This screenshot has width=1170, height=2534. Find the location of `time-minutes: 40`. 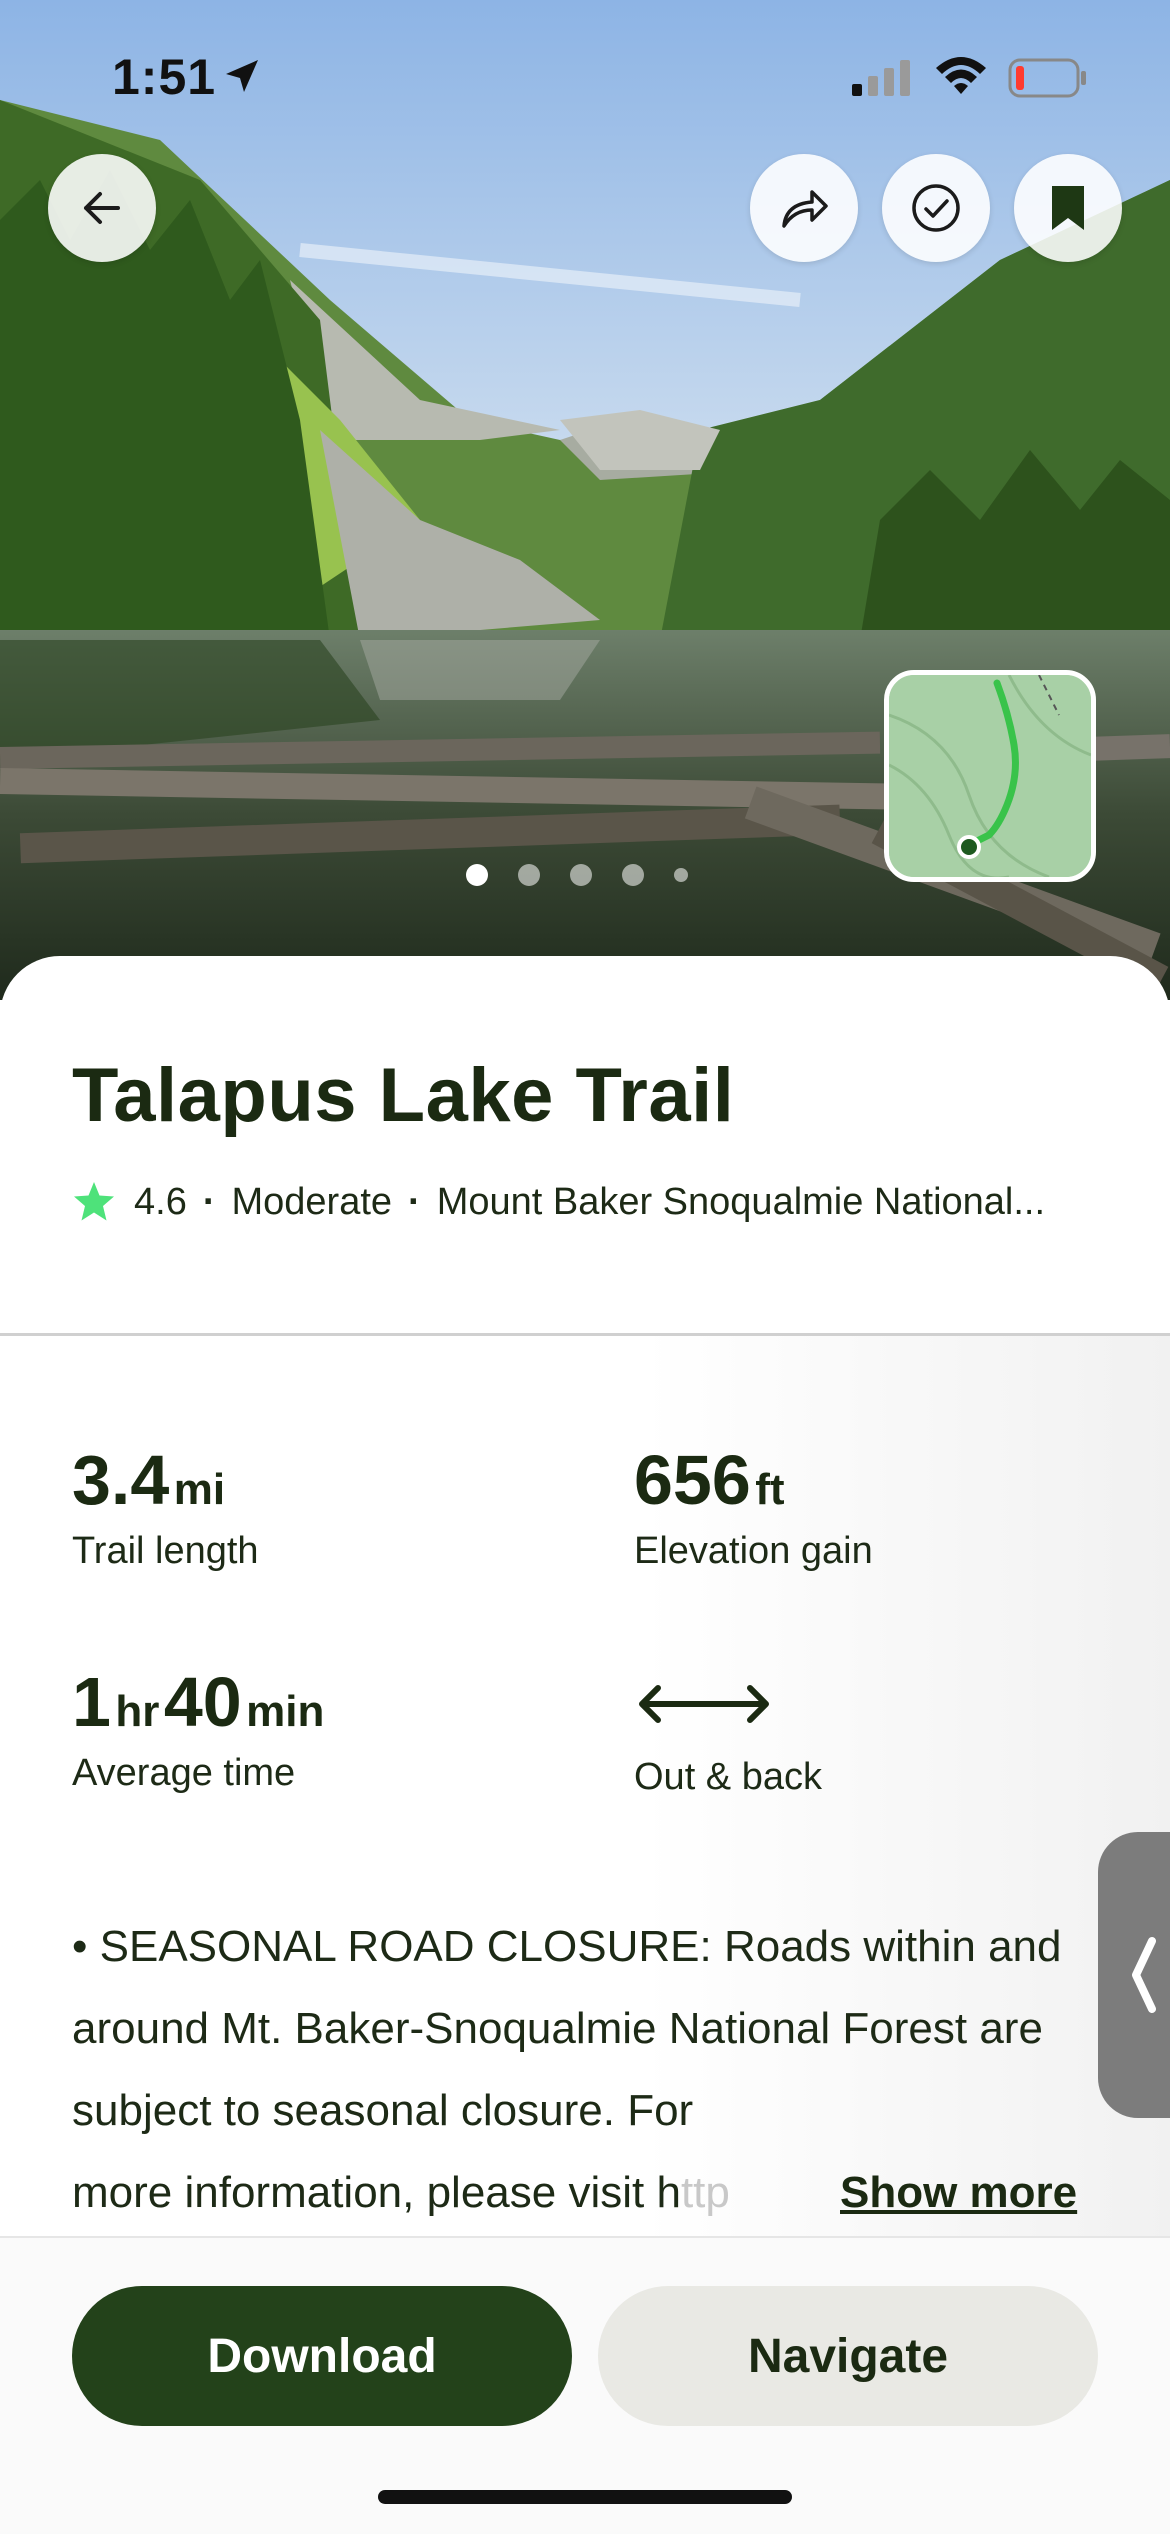

time-minutes: 40 is located at coordinates (202, 1702).